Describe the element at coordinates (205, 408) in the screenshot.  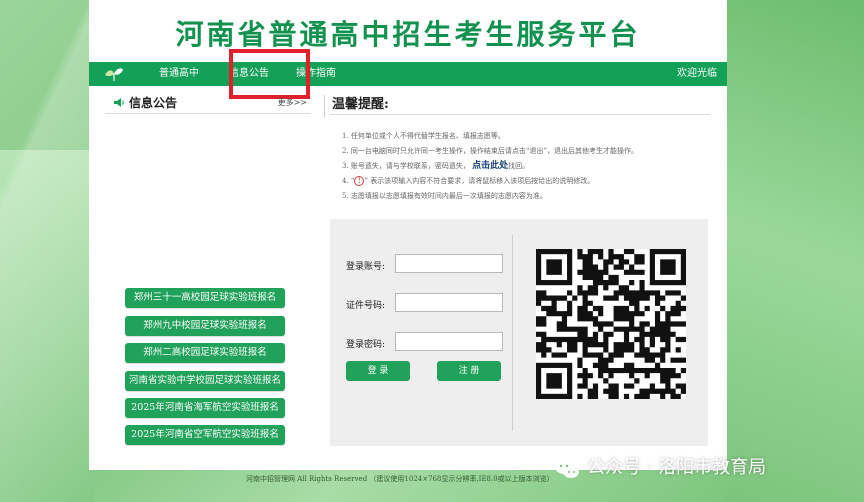
I see `navy-aviation-class-button: 2025年河南省海军航空实验班报名` at that location.